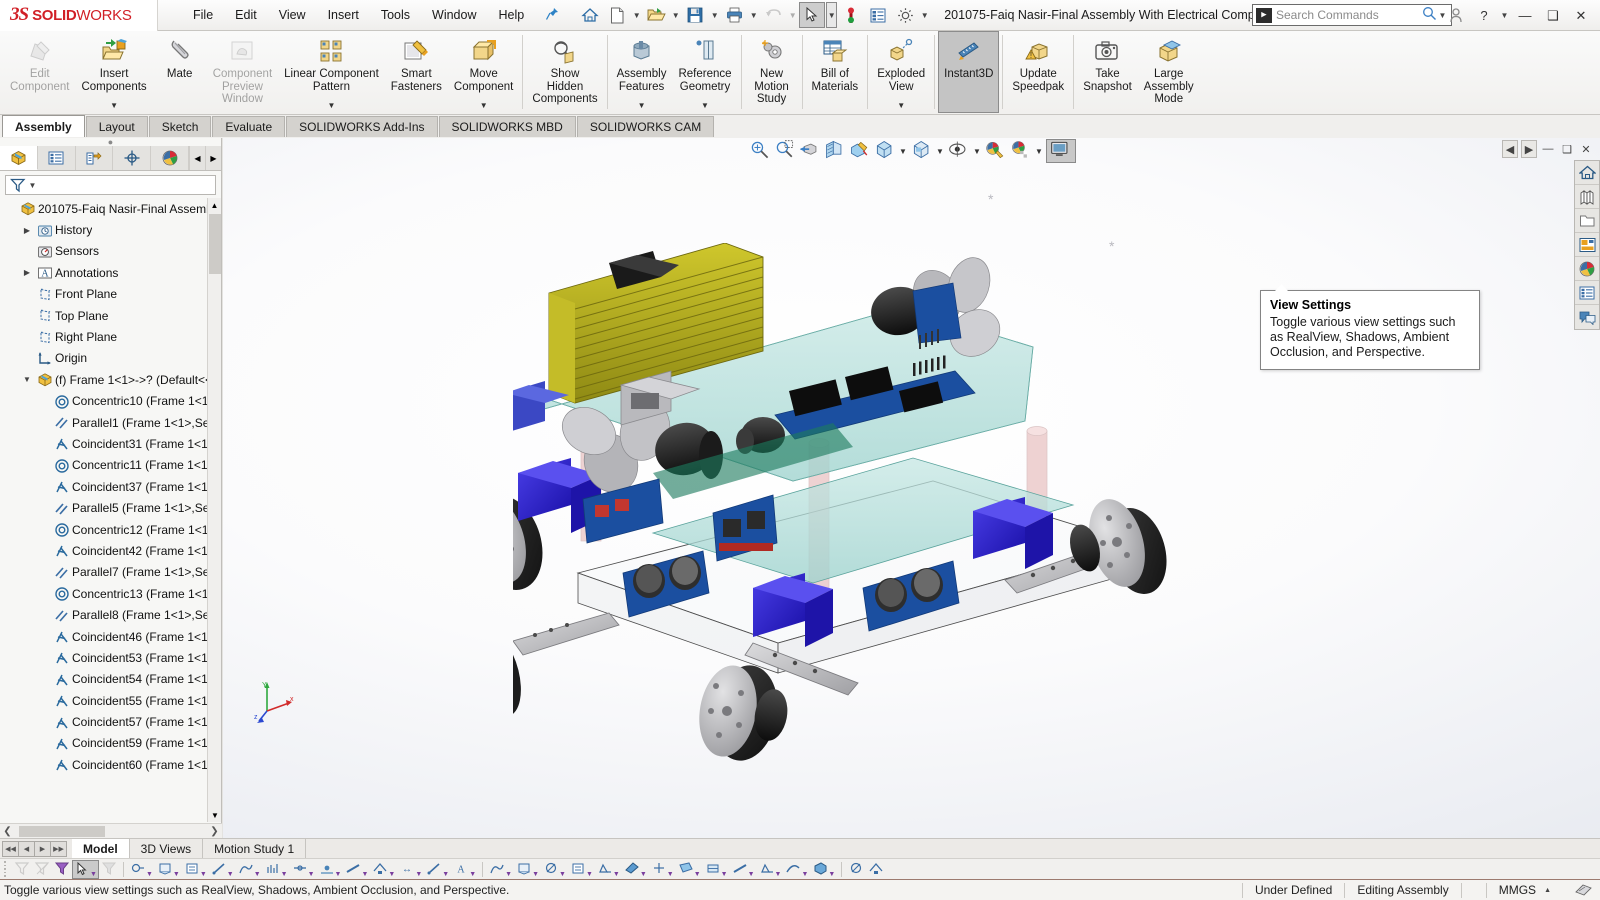  I want to click on tree-node: Concentric10 (Frame 1<1>, so click(110, 401).